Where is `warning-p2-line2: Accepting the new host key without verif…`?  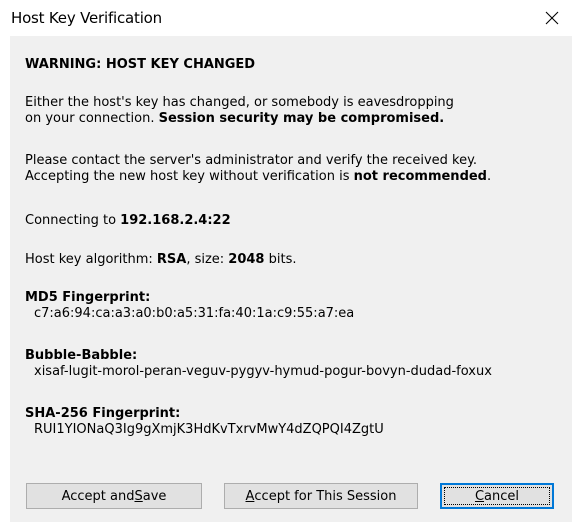 warning-p2-line2: Accepting the new host key without verif… is located at coordinates (258, 177).